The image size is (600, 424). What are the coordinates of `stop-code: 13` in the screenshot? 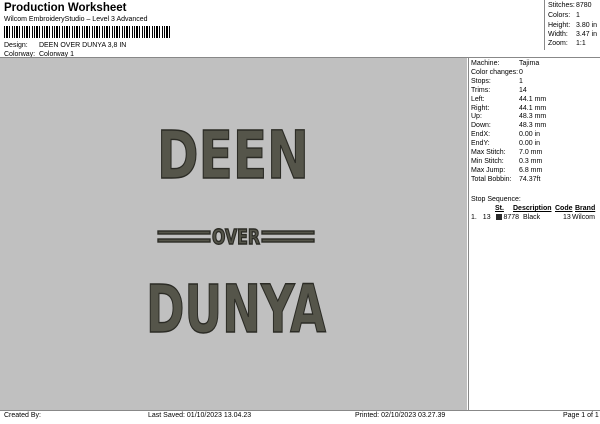 It's located at (567, 217).